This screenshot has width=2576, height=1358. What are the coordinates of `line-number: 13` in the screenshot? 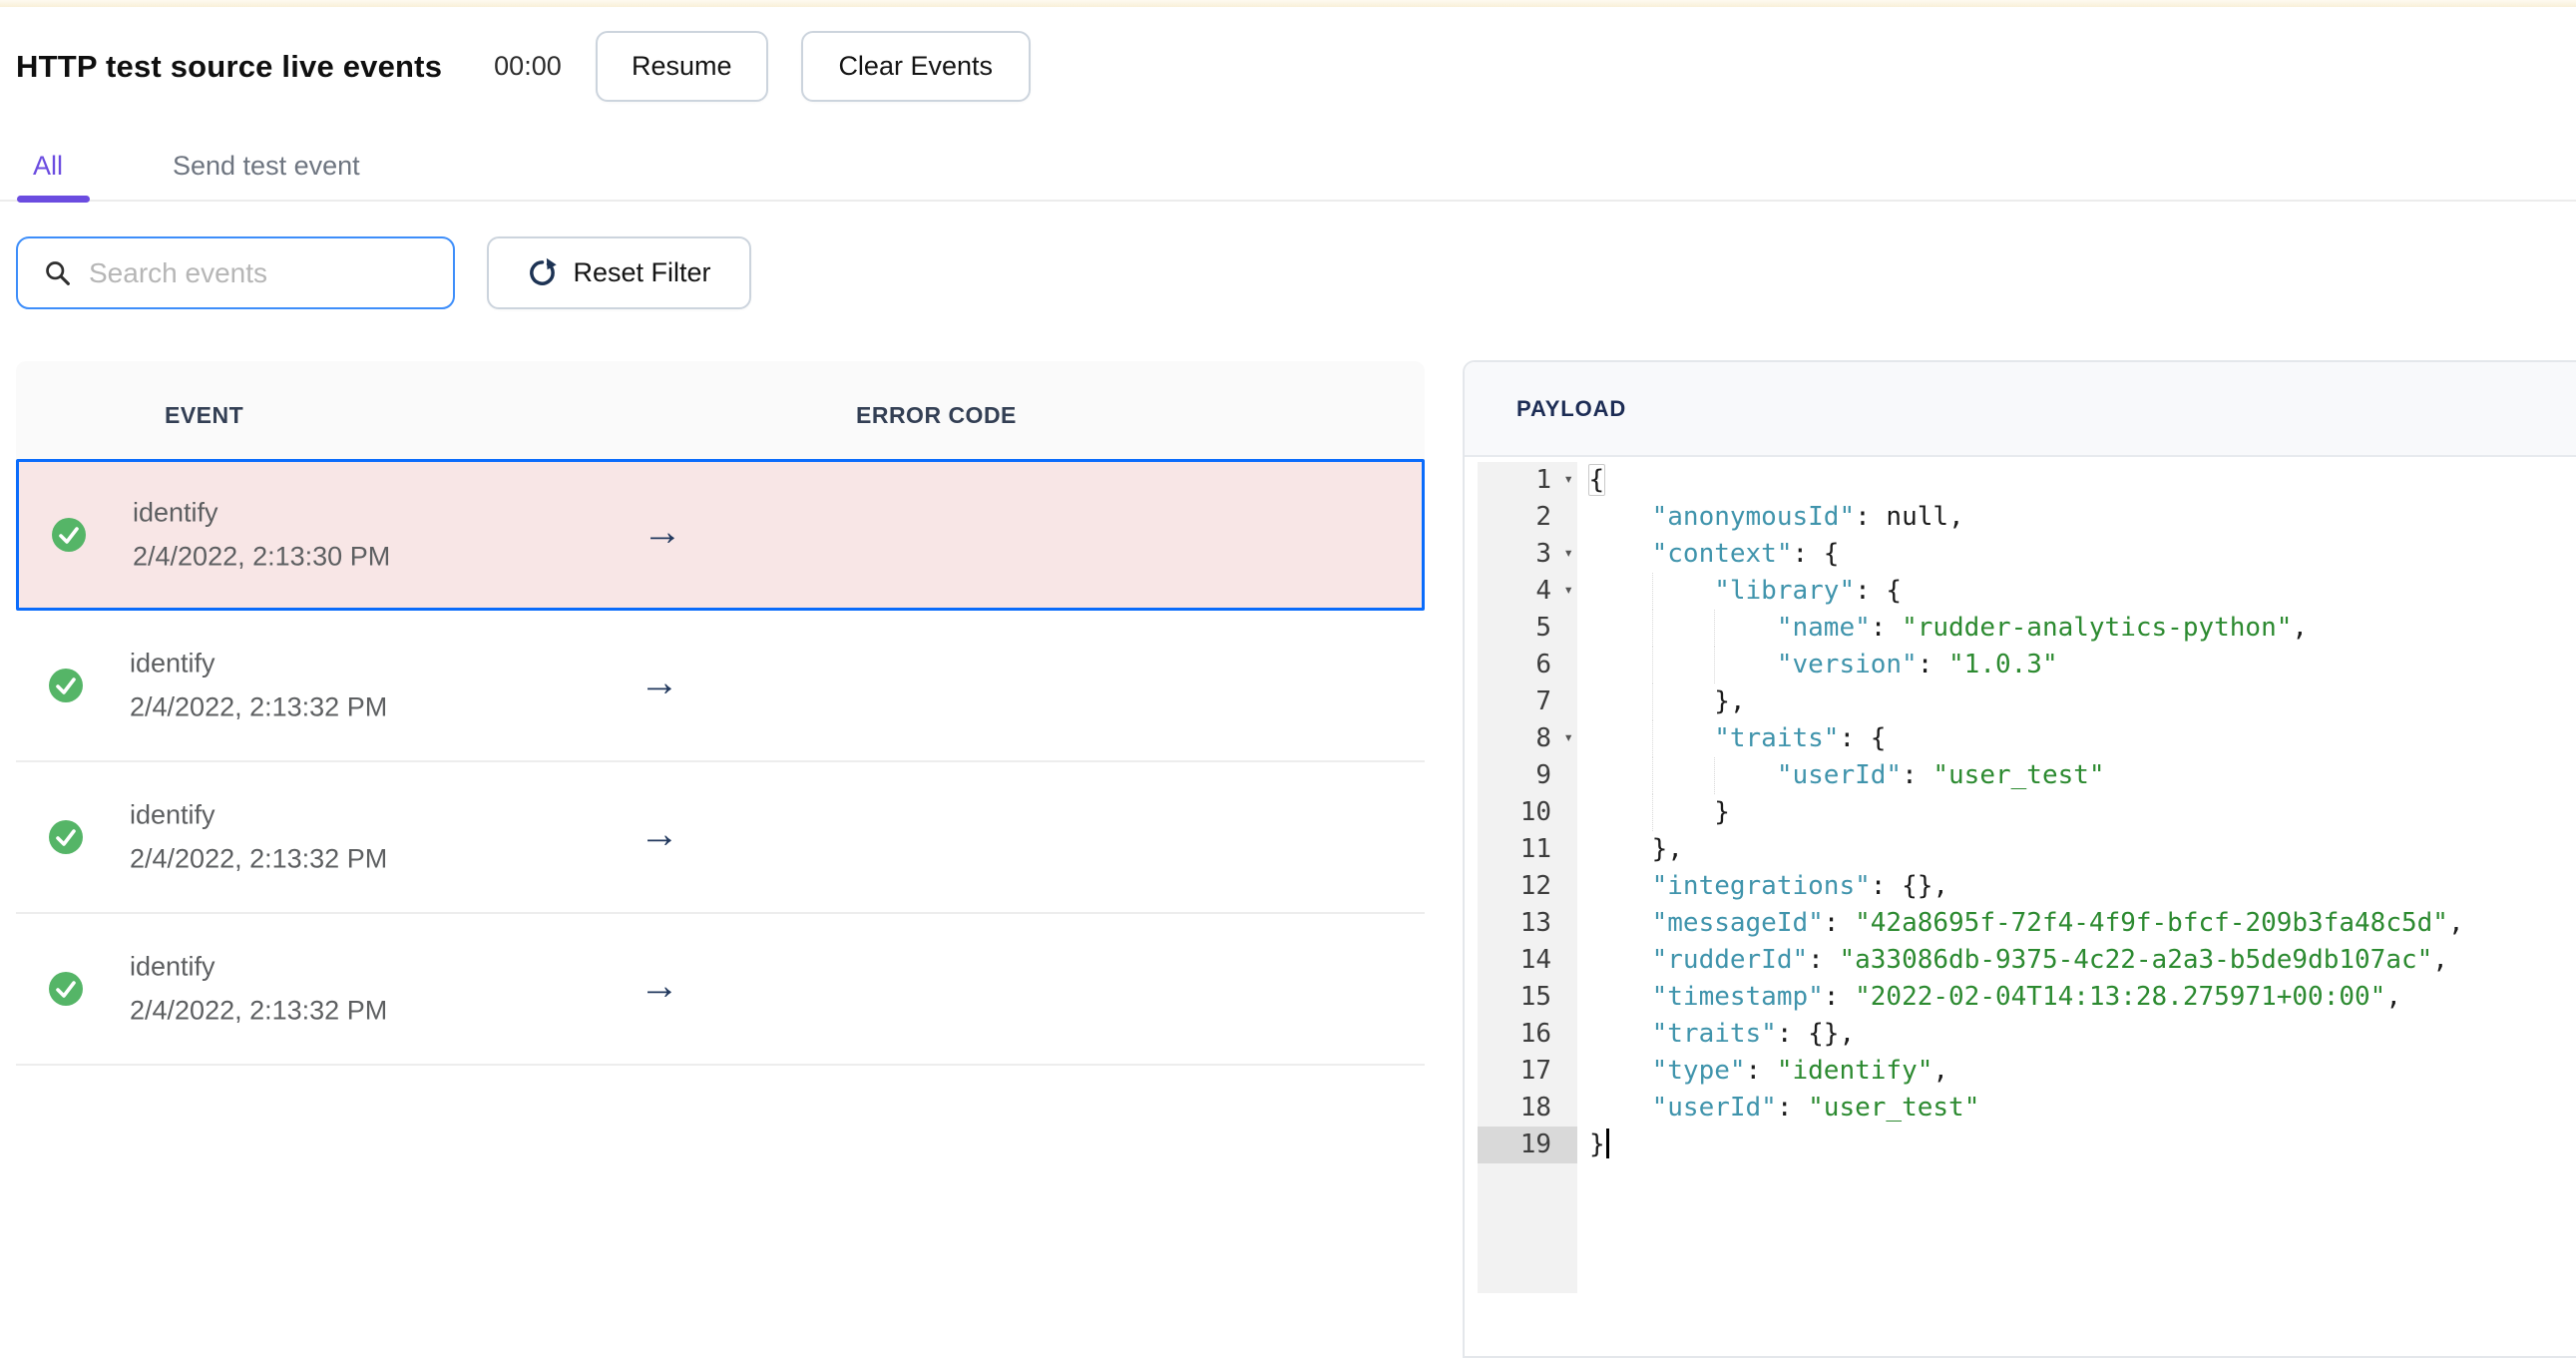 It's located at (1527, 923).